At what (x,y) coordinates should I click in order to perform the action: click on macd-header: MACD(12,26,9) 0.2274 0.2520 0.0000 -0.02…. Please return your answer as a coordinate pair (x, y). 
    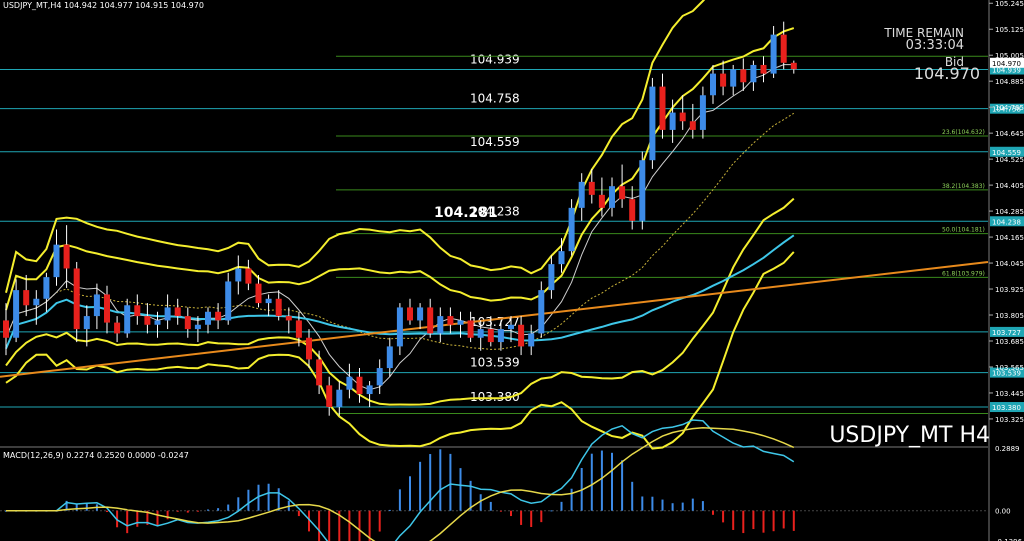
    Looking at the image, I should click on (96, 455).